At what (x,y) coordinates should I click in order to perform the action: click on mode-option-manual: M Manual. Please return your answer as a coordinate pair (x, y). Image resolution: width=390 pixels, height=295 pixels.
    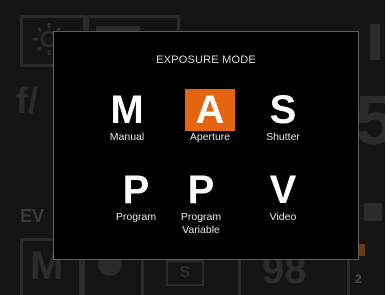
    Looking at the image, I should click on (127, 116).